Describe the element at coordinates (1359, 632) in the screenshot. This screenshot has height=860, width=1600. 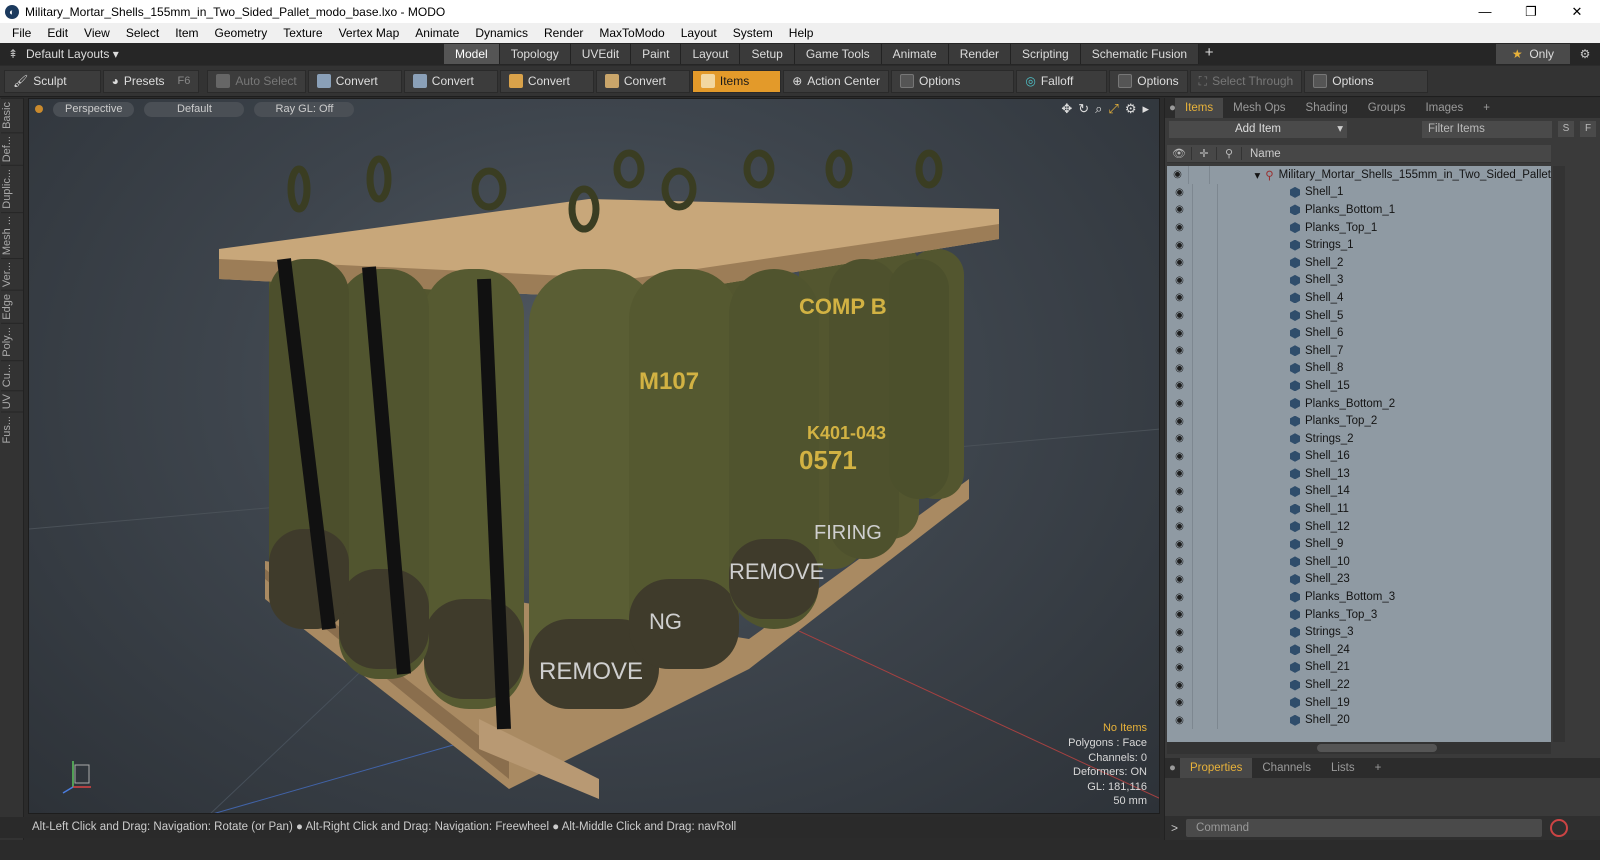
I see `list-item: ◉ Strings_3` at that location.